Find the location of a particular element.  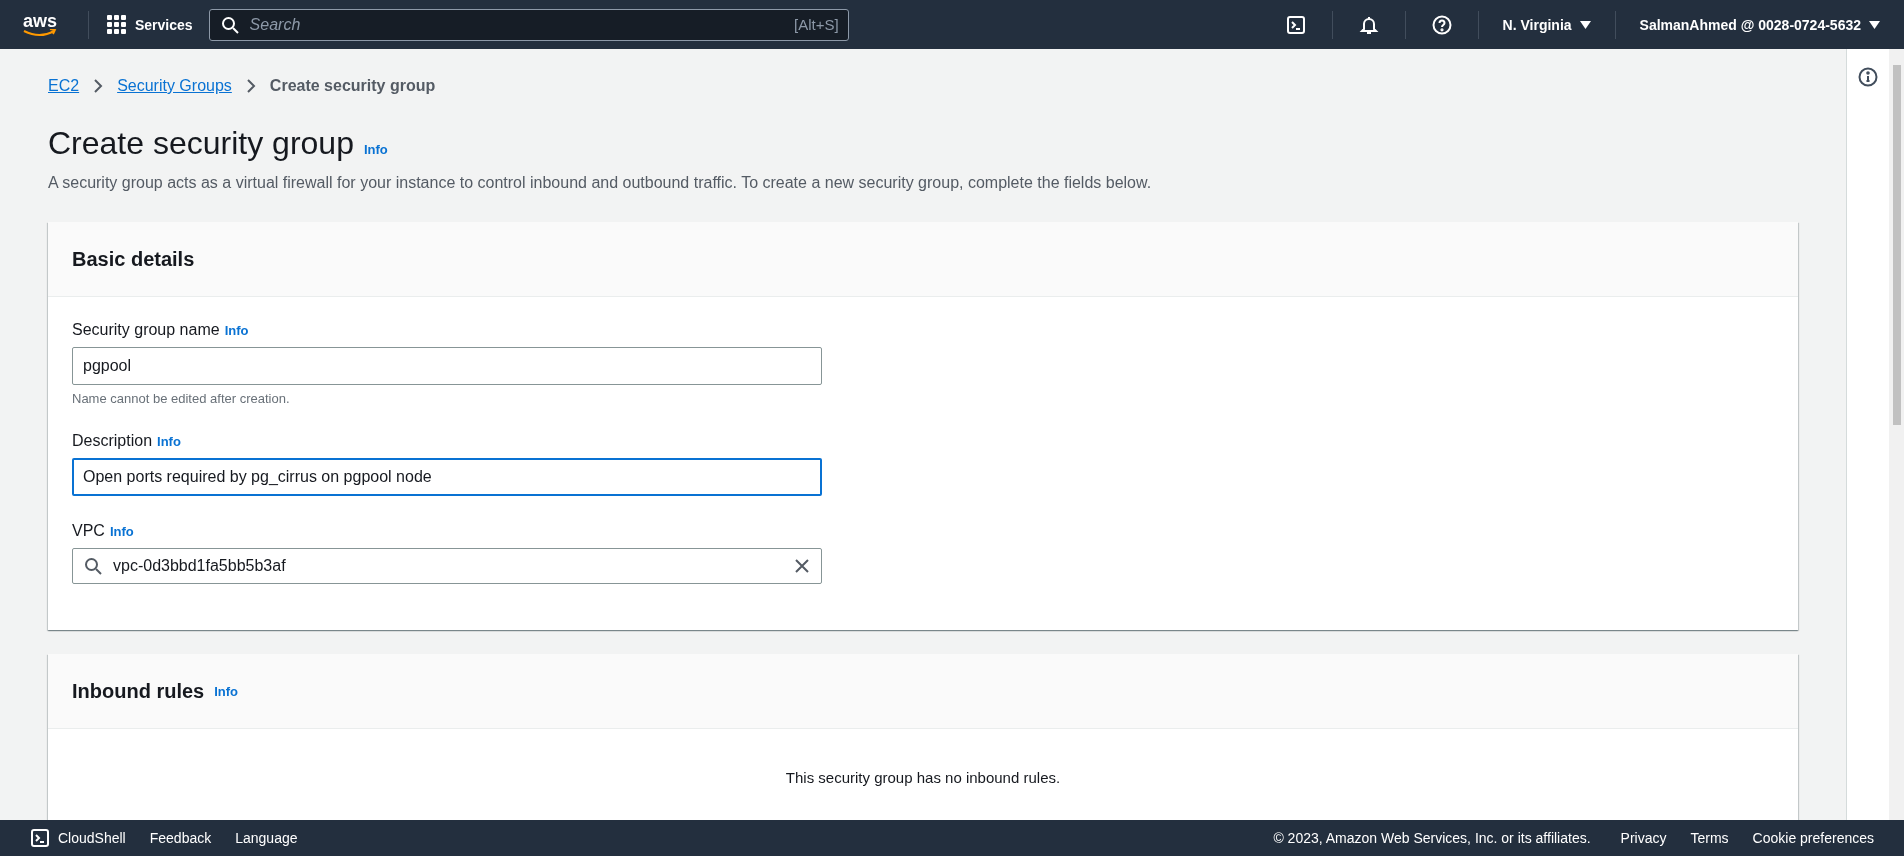

breadcrumb-link: Security Groups is located at coordinates (174, 86).